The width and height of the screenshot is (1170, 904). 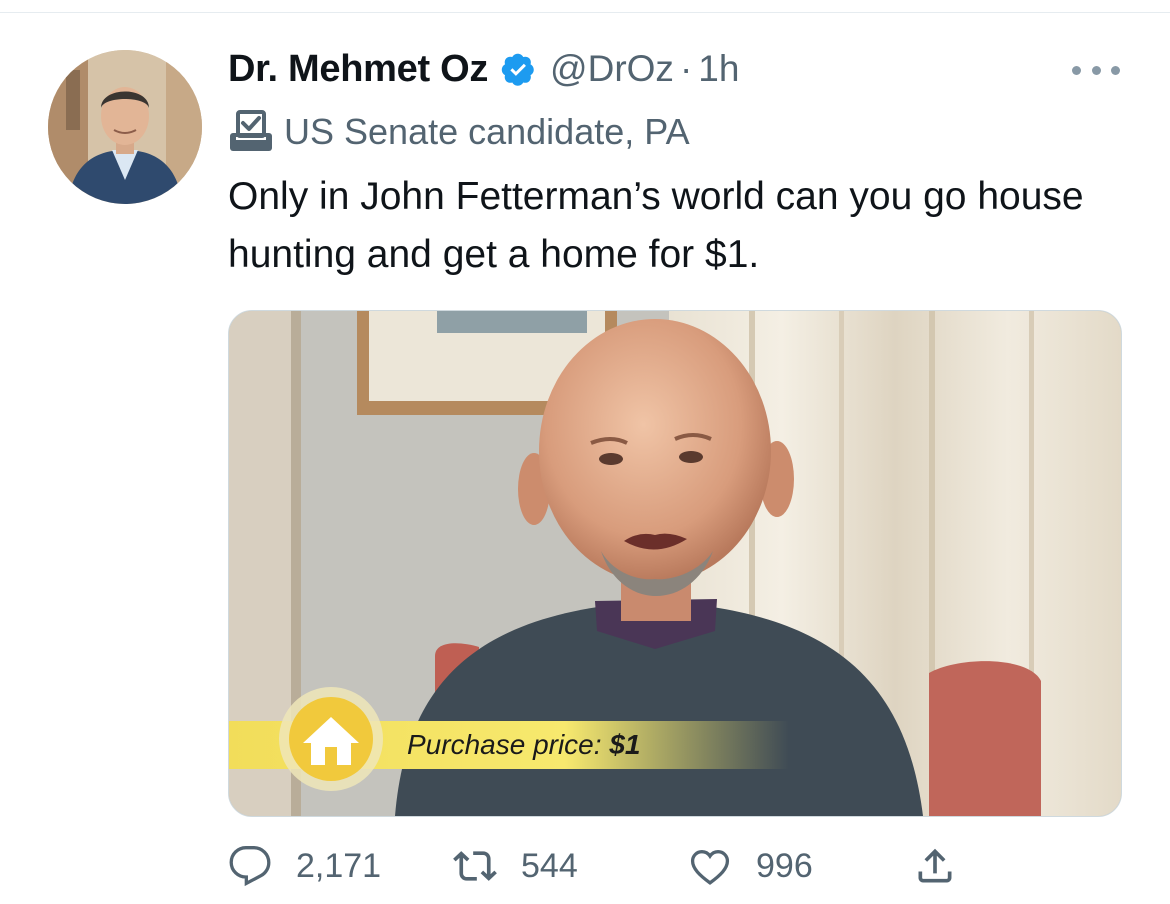 I want to click on author-handle: @DrOz, so click(x=612, y=69).